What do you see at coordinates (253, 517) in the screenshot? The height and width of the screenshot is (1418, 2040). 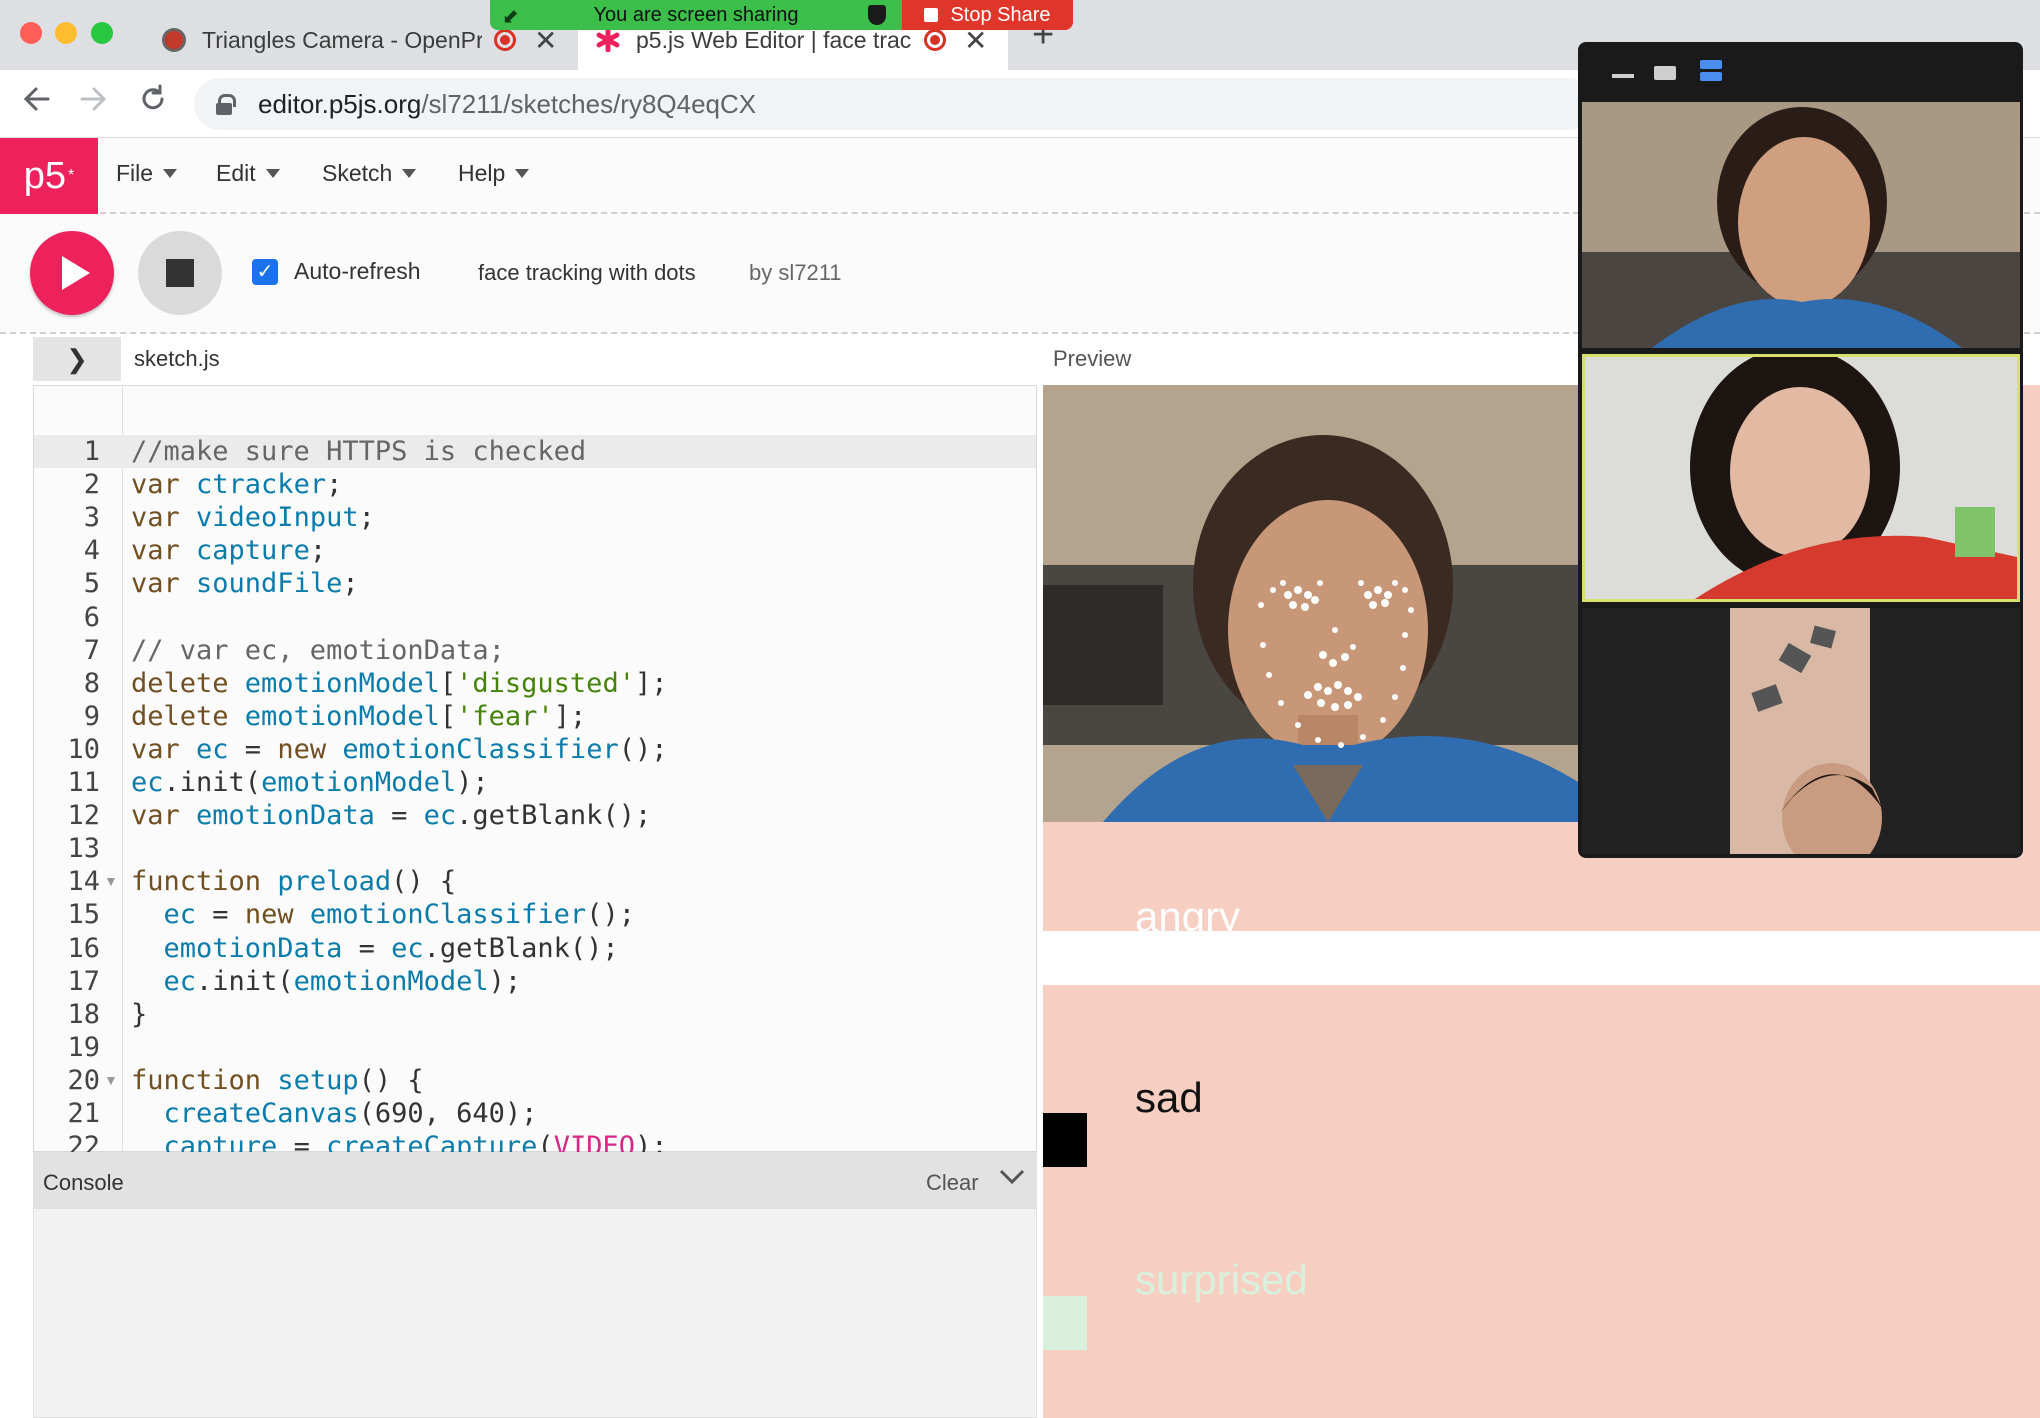 I see `code-line: var videoInput;` at bounding box center [253, 517].